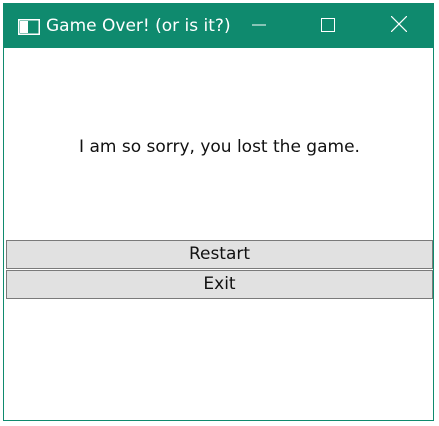 This screenshot has height=426, width=439. What do you see at coordinates (29, 27) in the screenshot?
I see `window-app-icon` at bounding box center [29, 27].